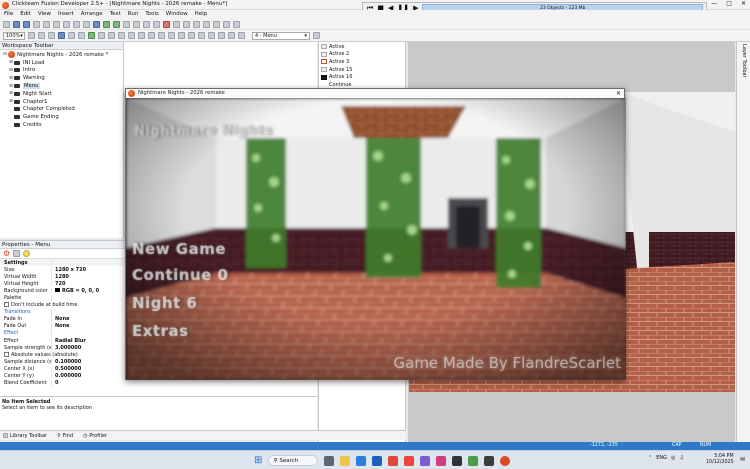 The width and height of the screenshot is (750, 469). What do you see at coordinates (241, 35) in the screenshot?
I see `expand-icon` at bounding box center [241, 35].